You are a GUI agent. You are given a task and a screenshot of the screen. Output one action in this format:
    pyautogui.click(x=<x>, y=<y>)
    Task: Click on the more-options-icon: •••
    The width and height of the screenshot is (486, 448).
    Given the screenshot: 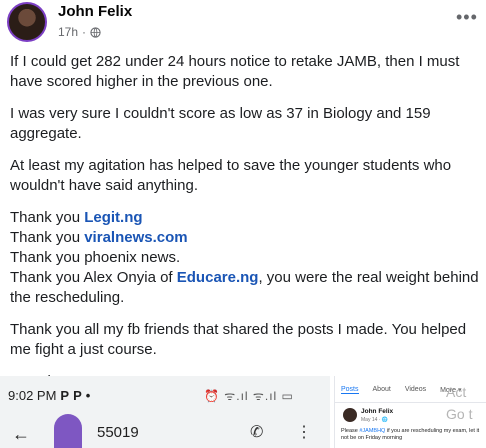 What is the action you would take?
    pyautogui.click(x=467, y=17)
    